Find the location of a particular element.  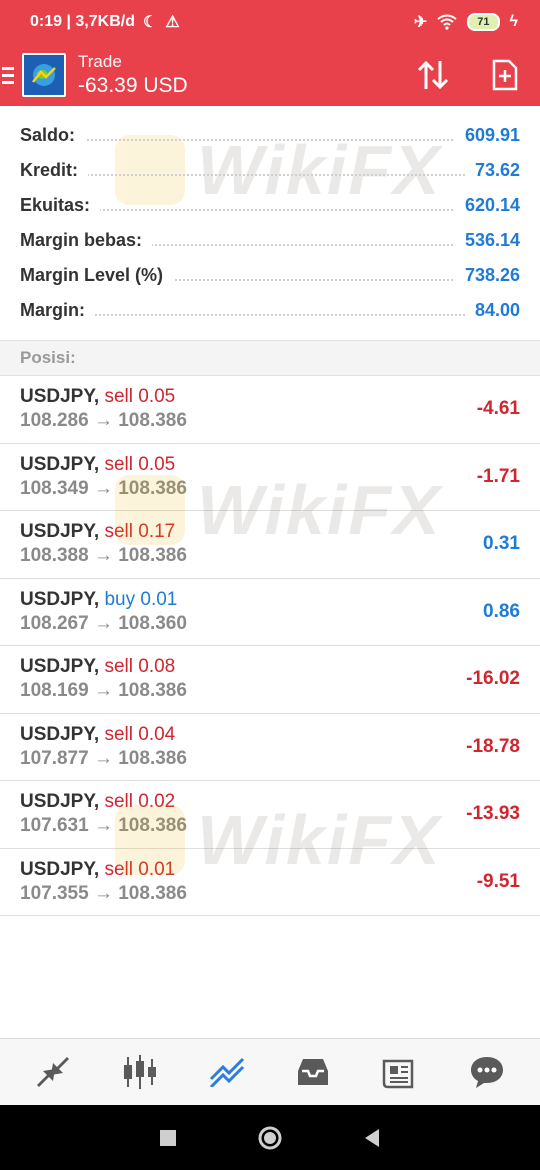

app-bar: Trade -63.39 USD is located at coordinates (270, 75).